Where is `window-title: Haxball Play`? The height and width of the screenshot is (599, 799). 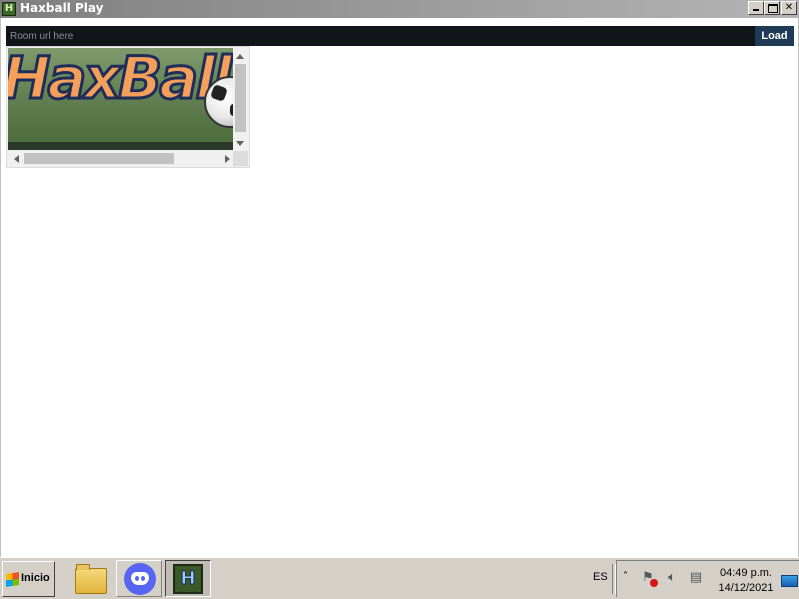 window-title: Haxball Play is located at coordinates (62, 8).